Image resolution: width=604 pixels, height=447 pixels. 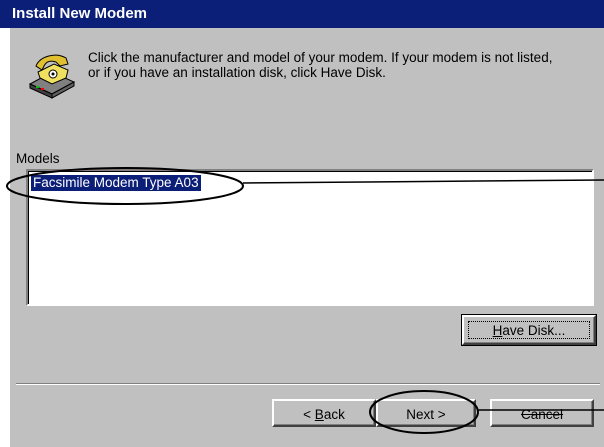 I want to click on models-label: Models, so click(x=38, y=158).